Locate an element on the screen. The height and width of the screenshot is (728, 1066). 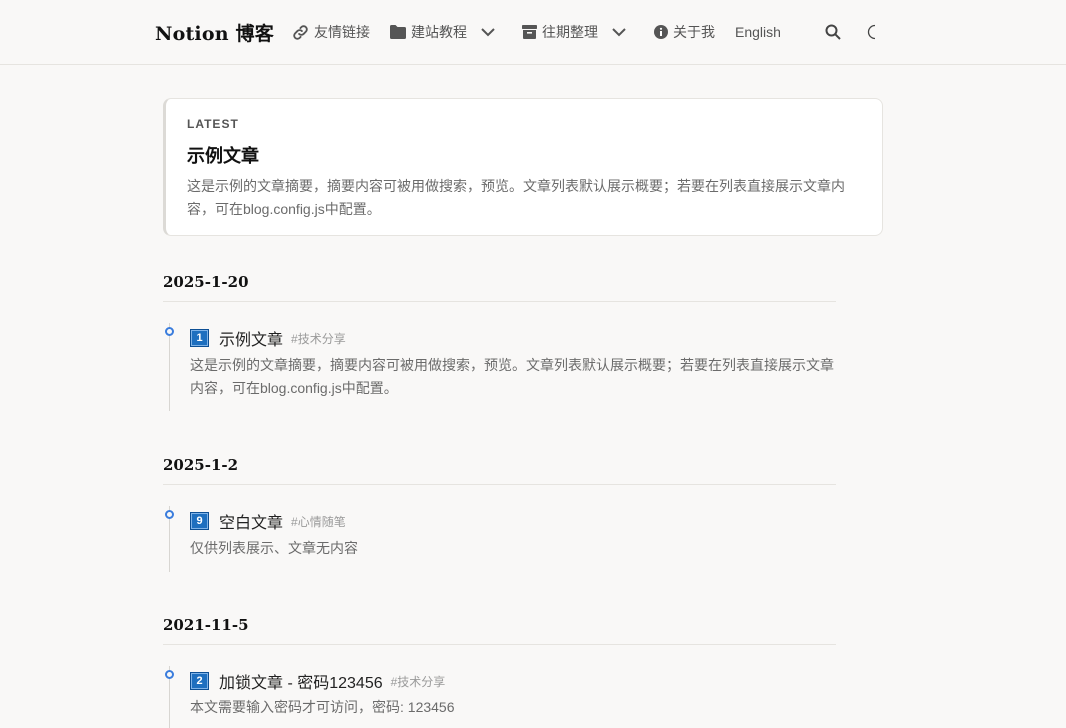
post-item: 1 示例文章 #技术分享 is located at coordinates (268, 338).